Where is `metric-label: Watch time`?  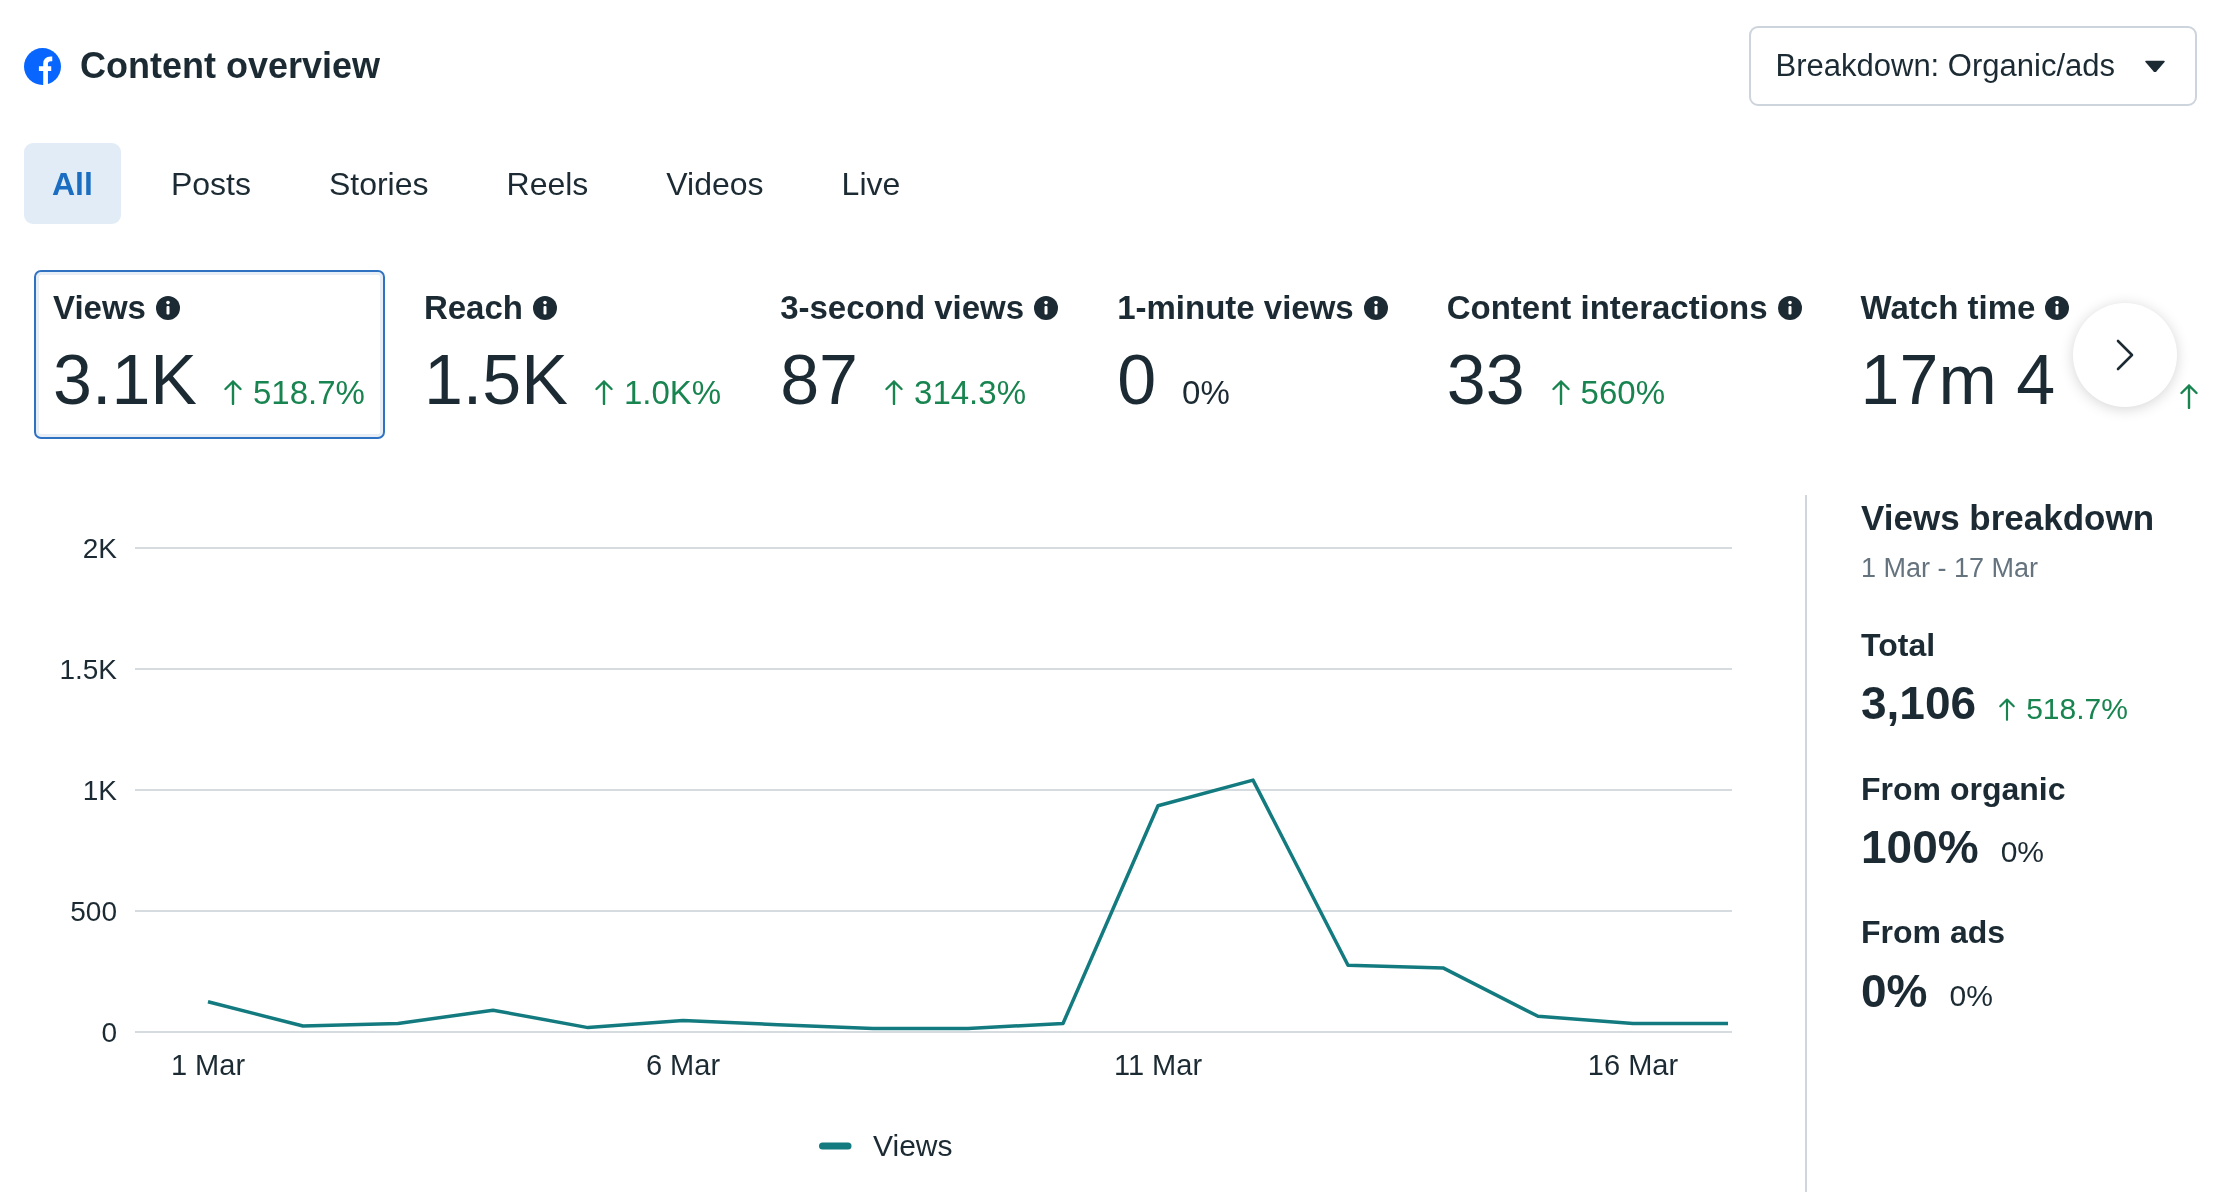 metric-label: Watch time is located at coordinates (1948, 308).